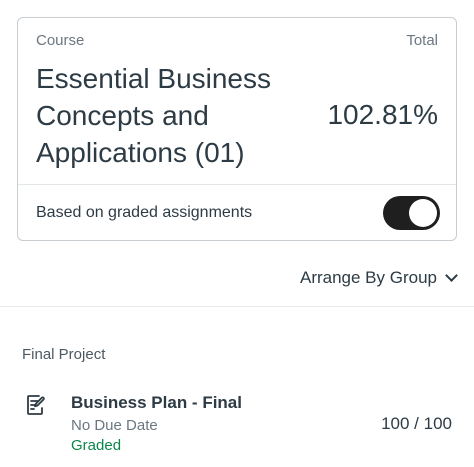 The height and width of the screenshot is (467, 474). I want to click on card-divider, so click(237, 184).